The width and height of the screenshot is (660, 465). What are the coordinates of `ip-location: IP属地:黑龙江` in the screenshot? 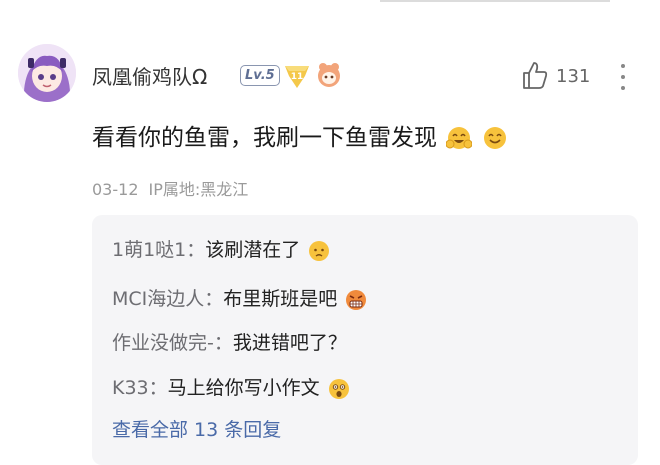 It's located at (198, 189).